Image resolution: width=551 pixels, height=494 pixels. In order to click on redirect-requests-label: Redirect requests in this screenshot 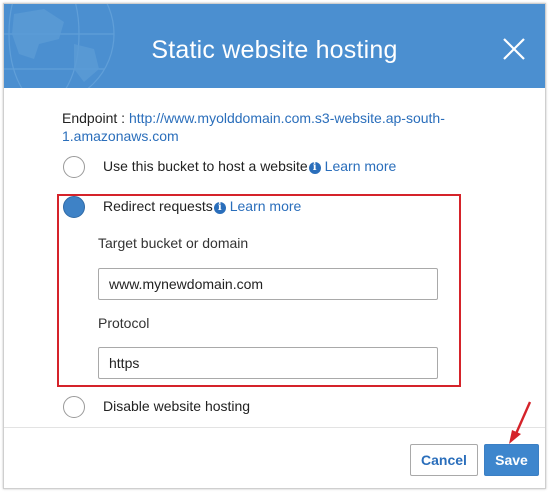, I will do `click(158, 206)`.